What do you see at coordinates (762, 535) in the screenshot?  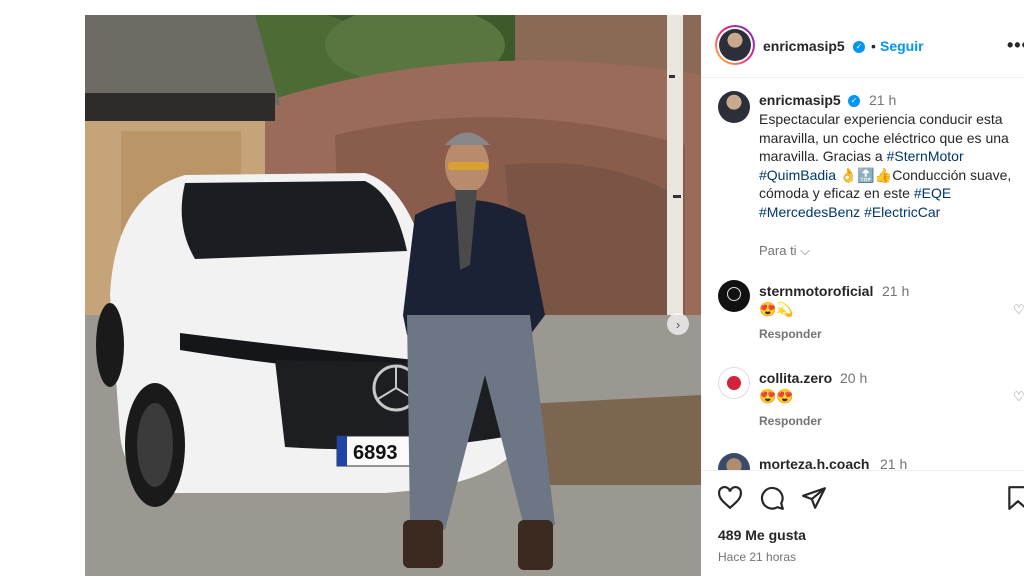 I see `like-count: 489 Me gusta` at bounding box center [762, 535].